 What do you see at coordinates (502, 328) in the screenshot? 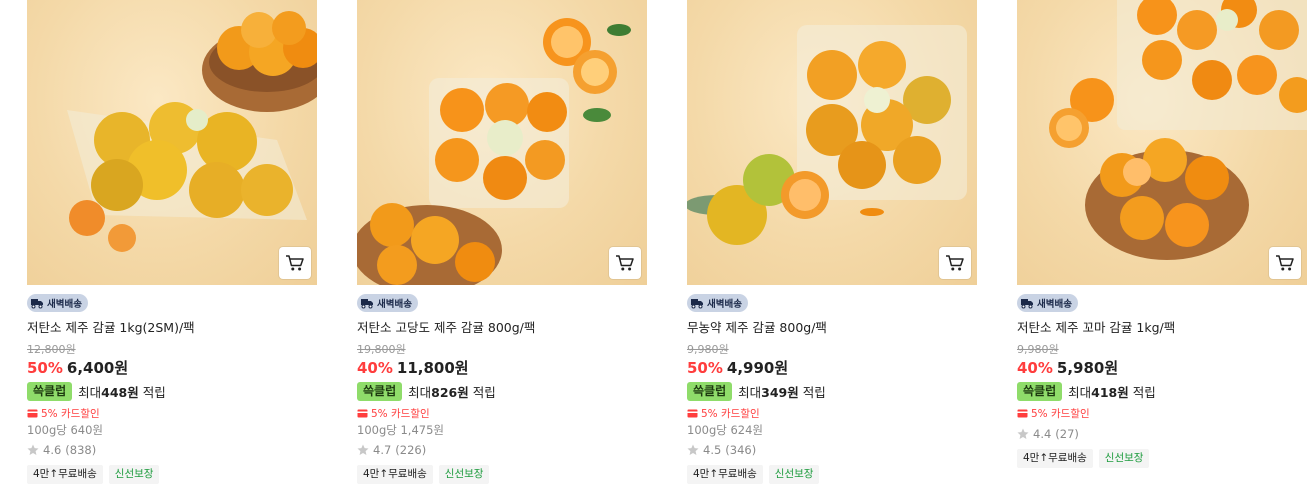
I see `product-title: 저탄소 고당도 제주 감귤 800g/팩` at bounding box center [502, 328].